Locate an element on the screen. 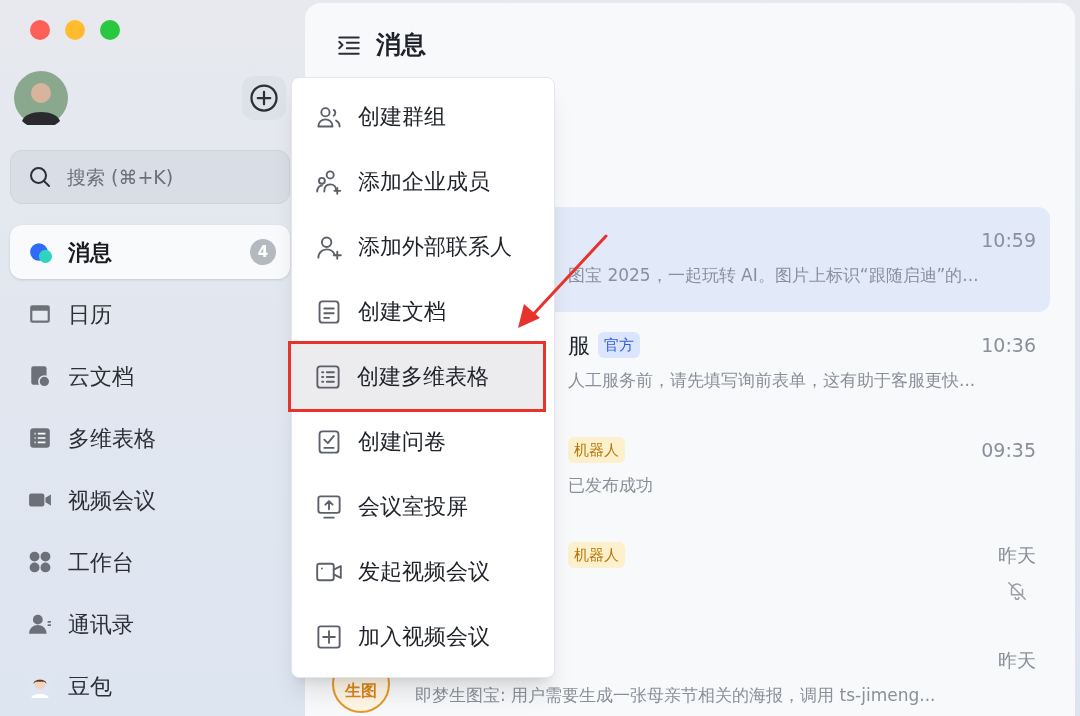 This screenshot has height=716, width=1080. page-title: 消息 is located at coordinates (401, 45).